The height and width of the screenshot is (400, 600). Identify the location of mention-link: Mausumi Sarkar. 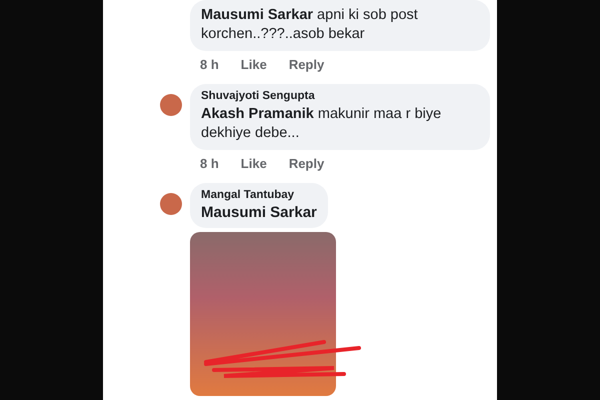
(259, 212).